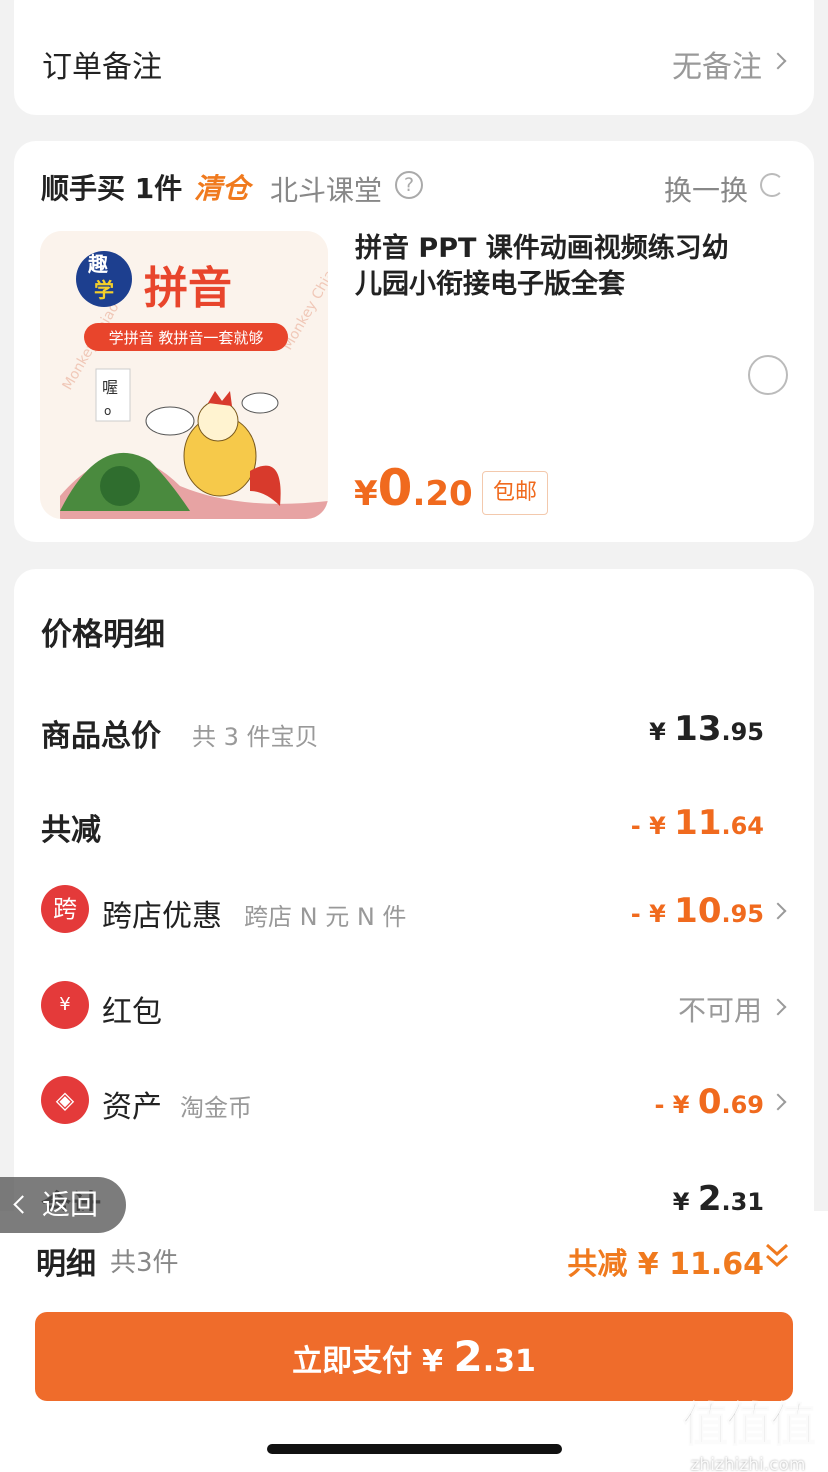  Describe the element at coordinates (65, 1005) in the screenshot. I see `red-packet-icon: ¥` at that location.